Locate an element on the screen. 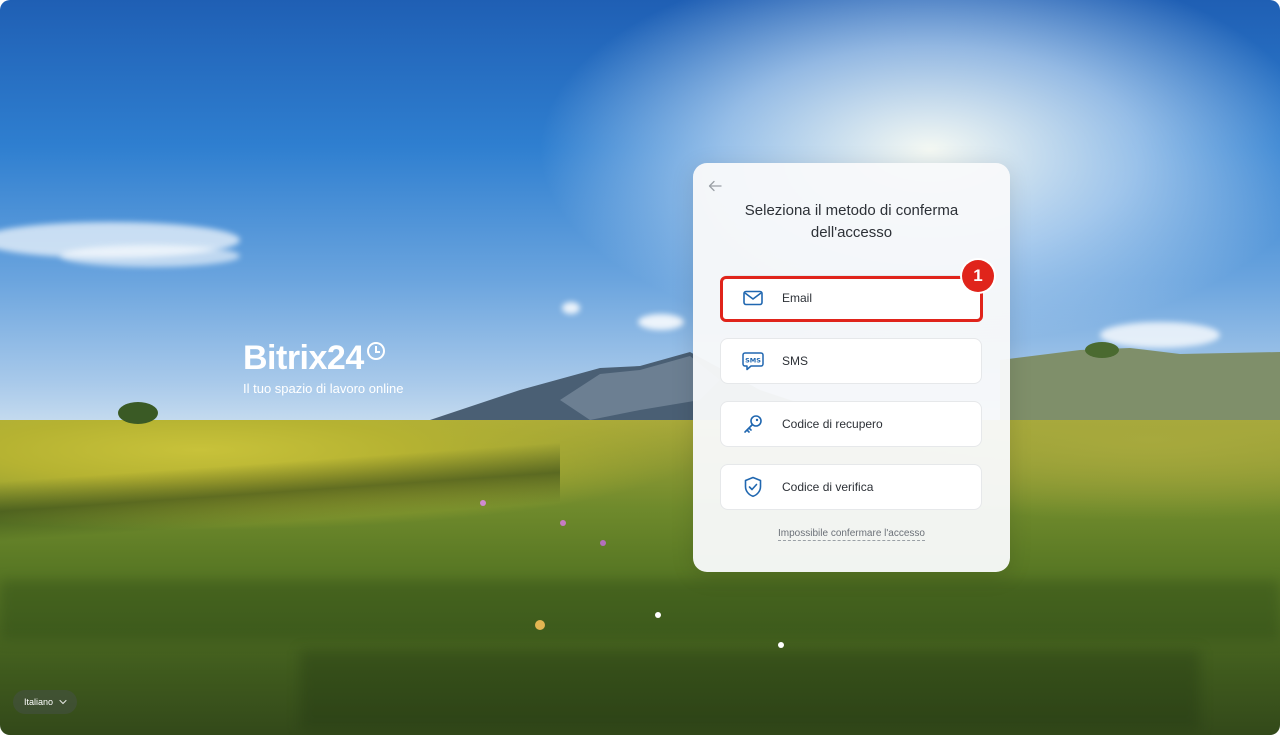 The width and height of the screenshot is (1280, 735). option-sms-button: SMS SMS is located at coordinates (851, 361).